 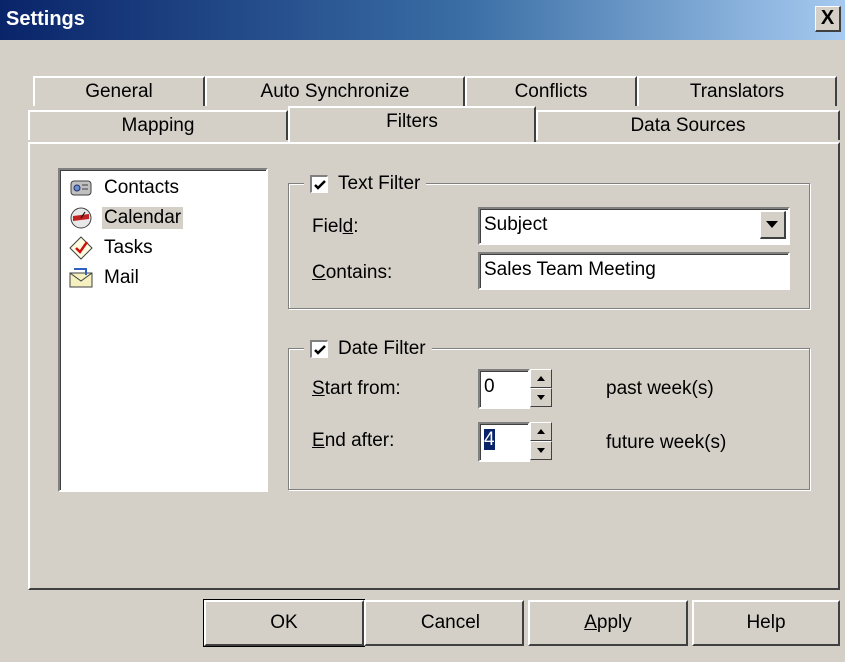 I want to click on cancel-button: Cancel, so click(x=444, y=623).